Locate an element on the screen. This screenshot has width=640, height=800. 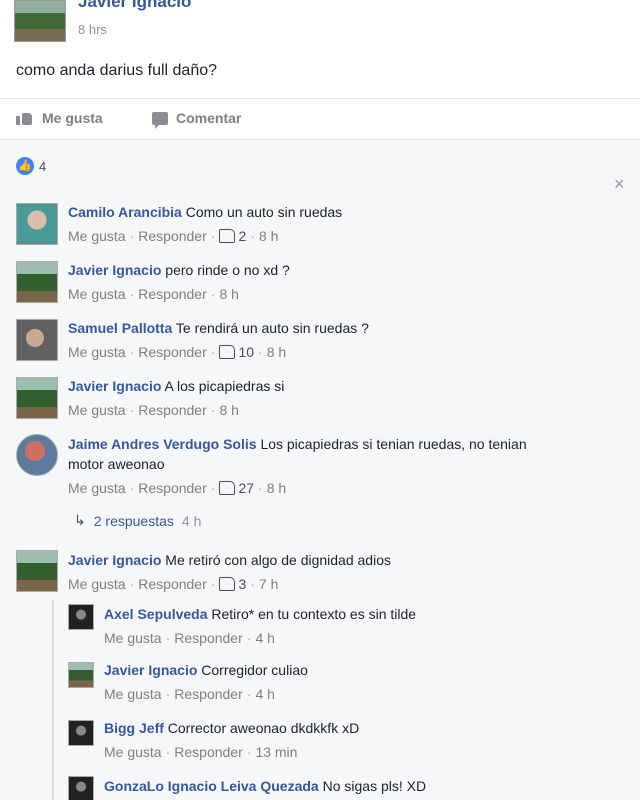
reply-time: 13 min is located at coordinates (276, 752).